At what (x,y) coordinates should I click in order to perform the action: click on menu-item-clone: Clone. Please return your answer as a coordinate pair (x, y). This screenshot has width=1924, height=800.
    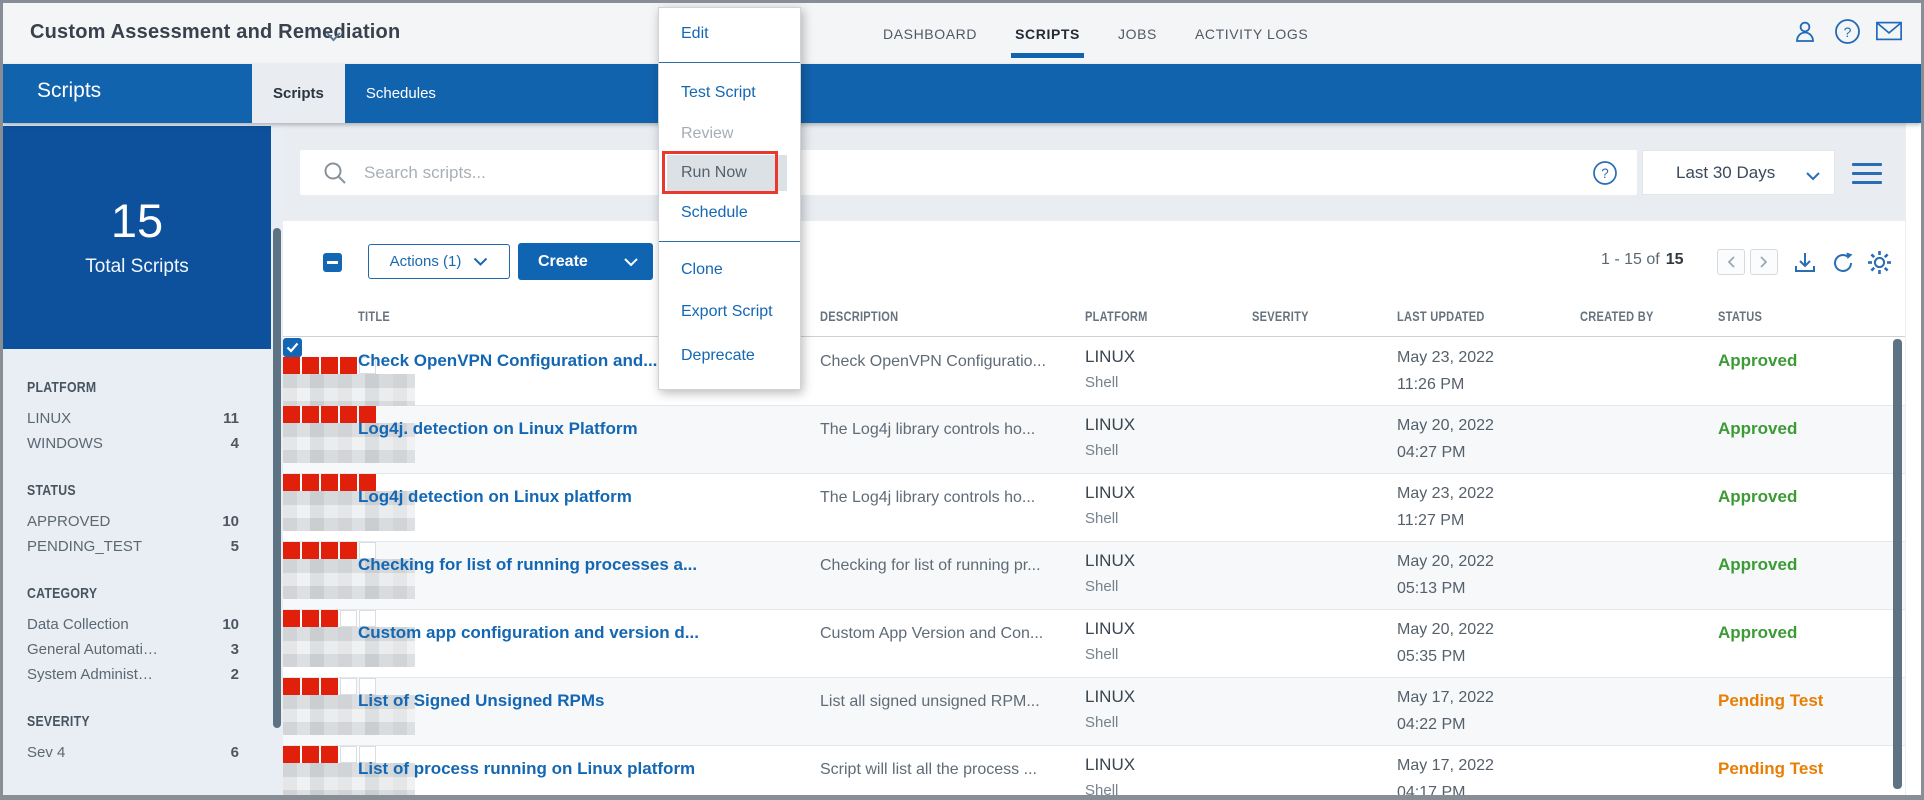
    Looking at the image, I should click on (729, 270).